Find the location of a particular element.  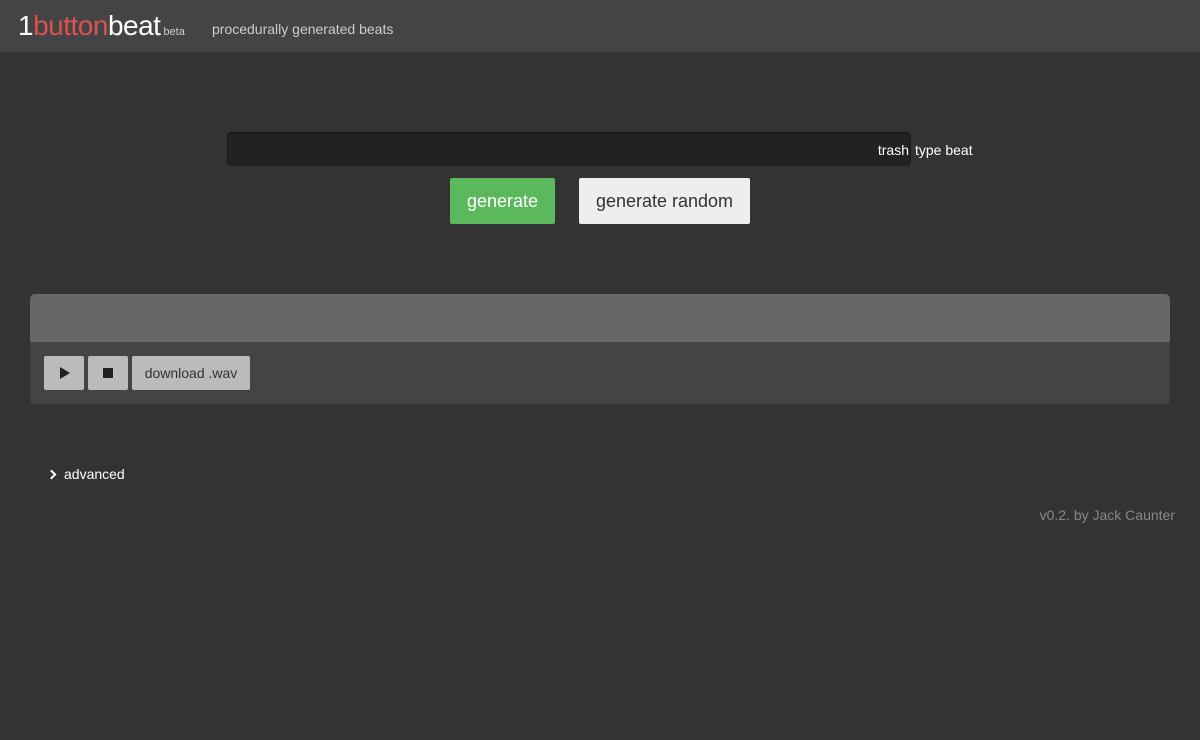

beat-search-row: trash type beat is located at coordinates (607, 149).